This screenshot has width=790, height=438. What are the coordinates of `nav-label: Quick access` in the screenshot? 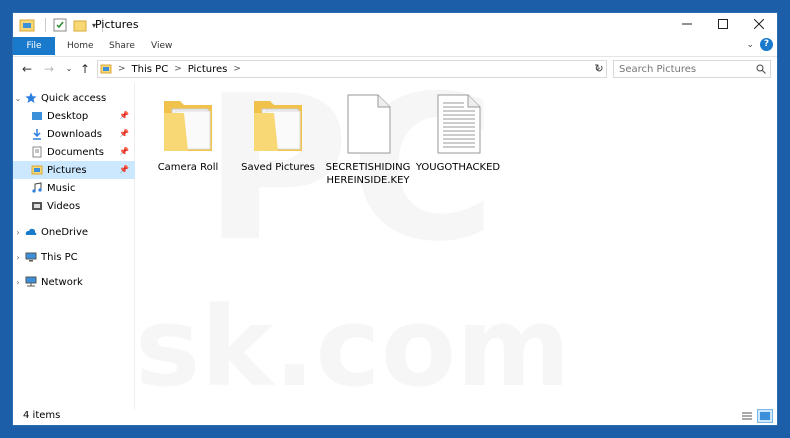 It's located at (74, 98).